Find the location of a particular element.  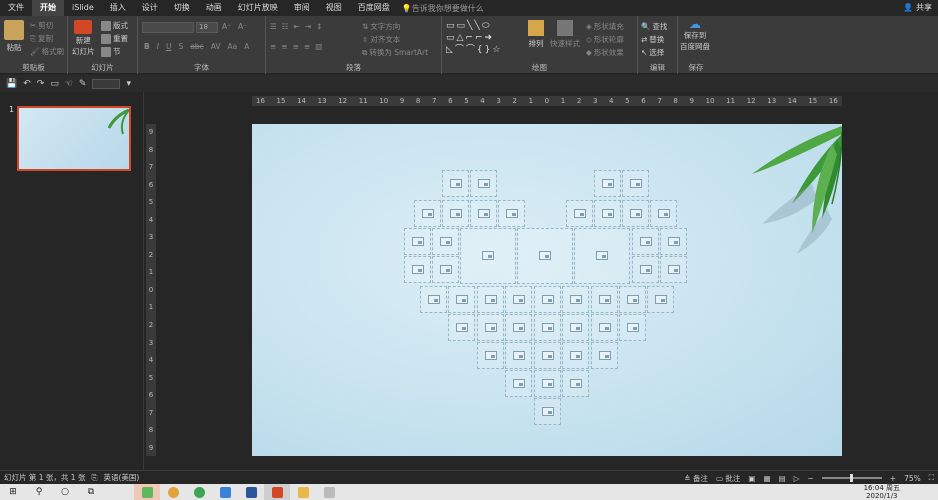

align-center-icon: ≡ is located at coordinates (284, 46).